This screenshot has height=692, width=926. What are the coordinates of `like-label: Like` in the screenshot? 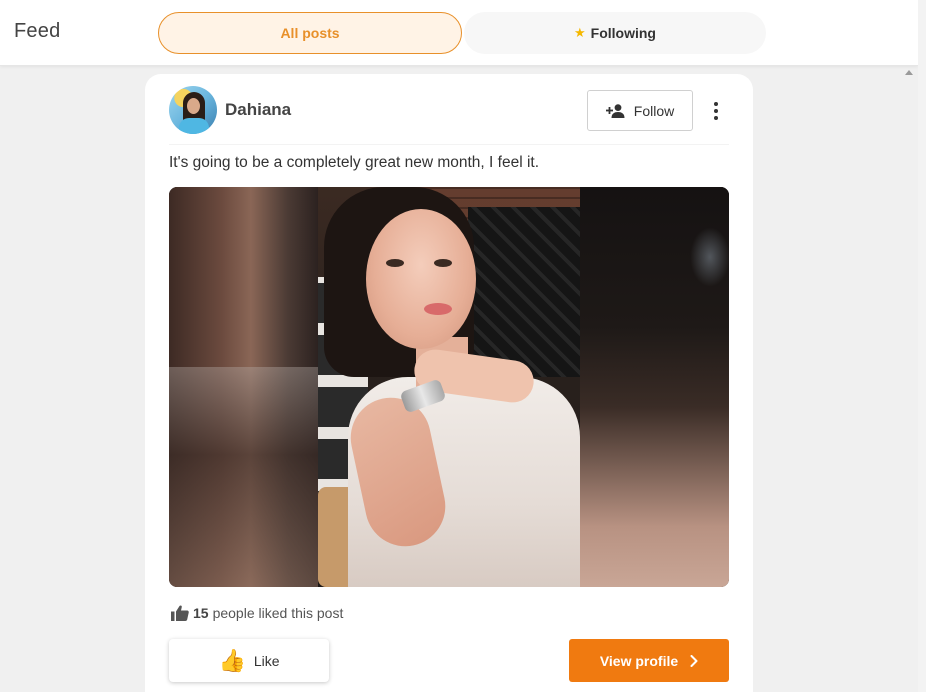 It's located at (266, 660).